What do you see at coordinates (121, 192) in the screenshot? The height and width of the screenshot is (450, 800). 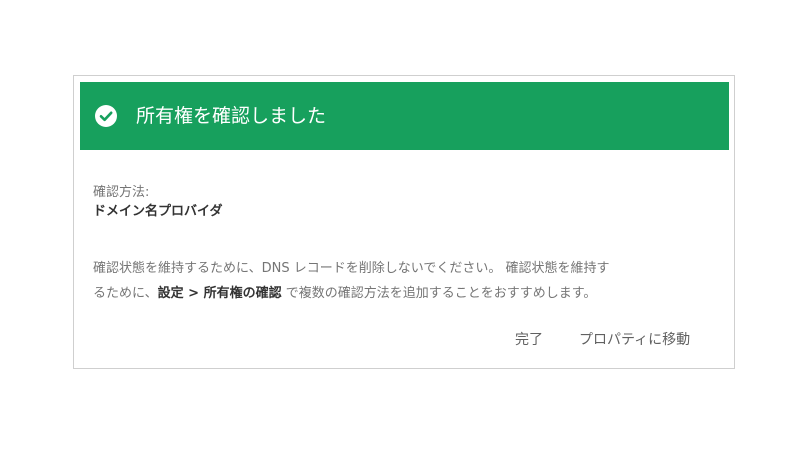 I see `verification-method-label: 確認方法:` at bounding box center [121, 192].